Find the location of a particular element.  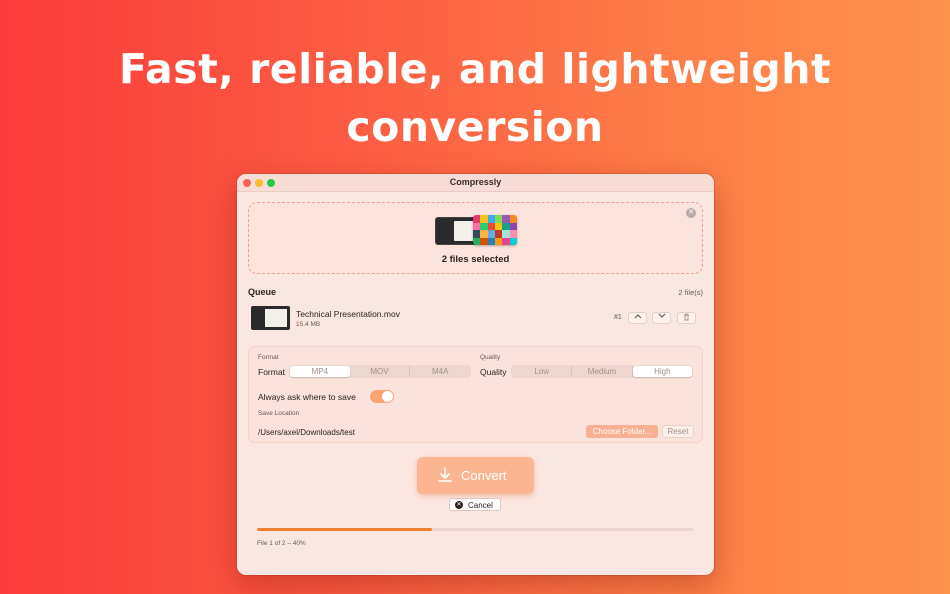

format-section-label: Format is located at coordinates (268, 357).